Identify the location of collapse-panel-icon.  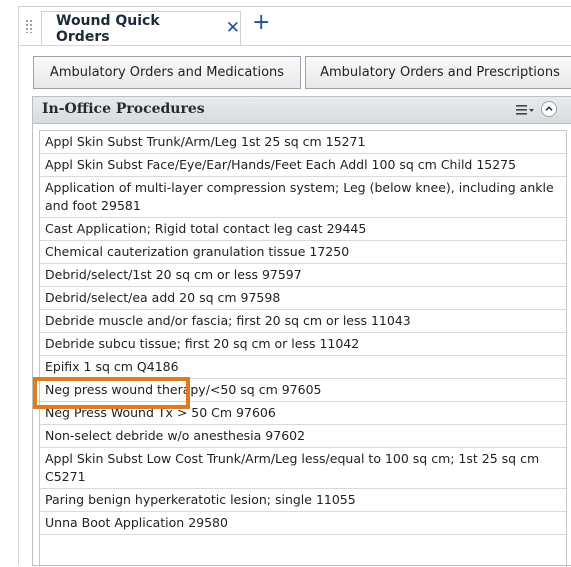
(549, 109).